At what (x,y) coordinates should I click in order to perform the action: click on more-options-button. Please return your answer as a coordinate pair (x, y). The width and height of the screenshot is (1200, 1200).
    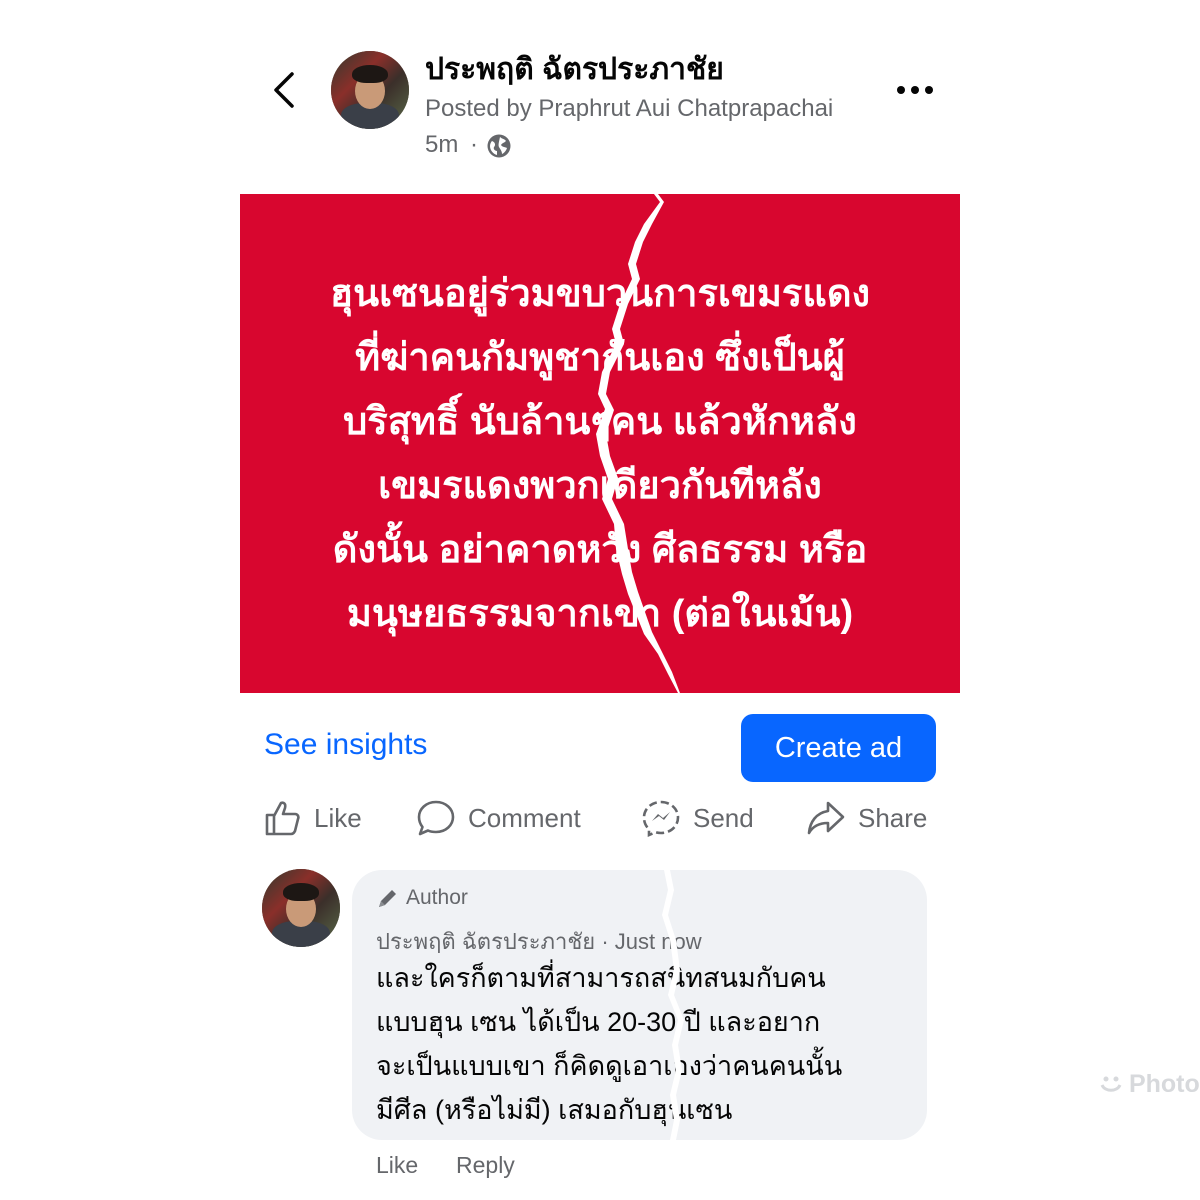
    Looking at the image, I should click on (915, 90).